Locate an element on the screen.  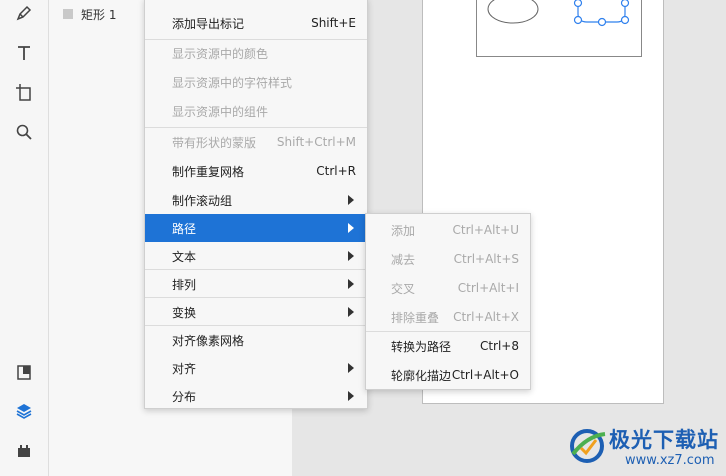
menu-item-add-export-mark: 添加导出标记 Shift+E is located at coordinates (256, 23).